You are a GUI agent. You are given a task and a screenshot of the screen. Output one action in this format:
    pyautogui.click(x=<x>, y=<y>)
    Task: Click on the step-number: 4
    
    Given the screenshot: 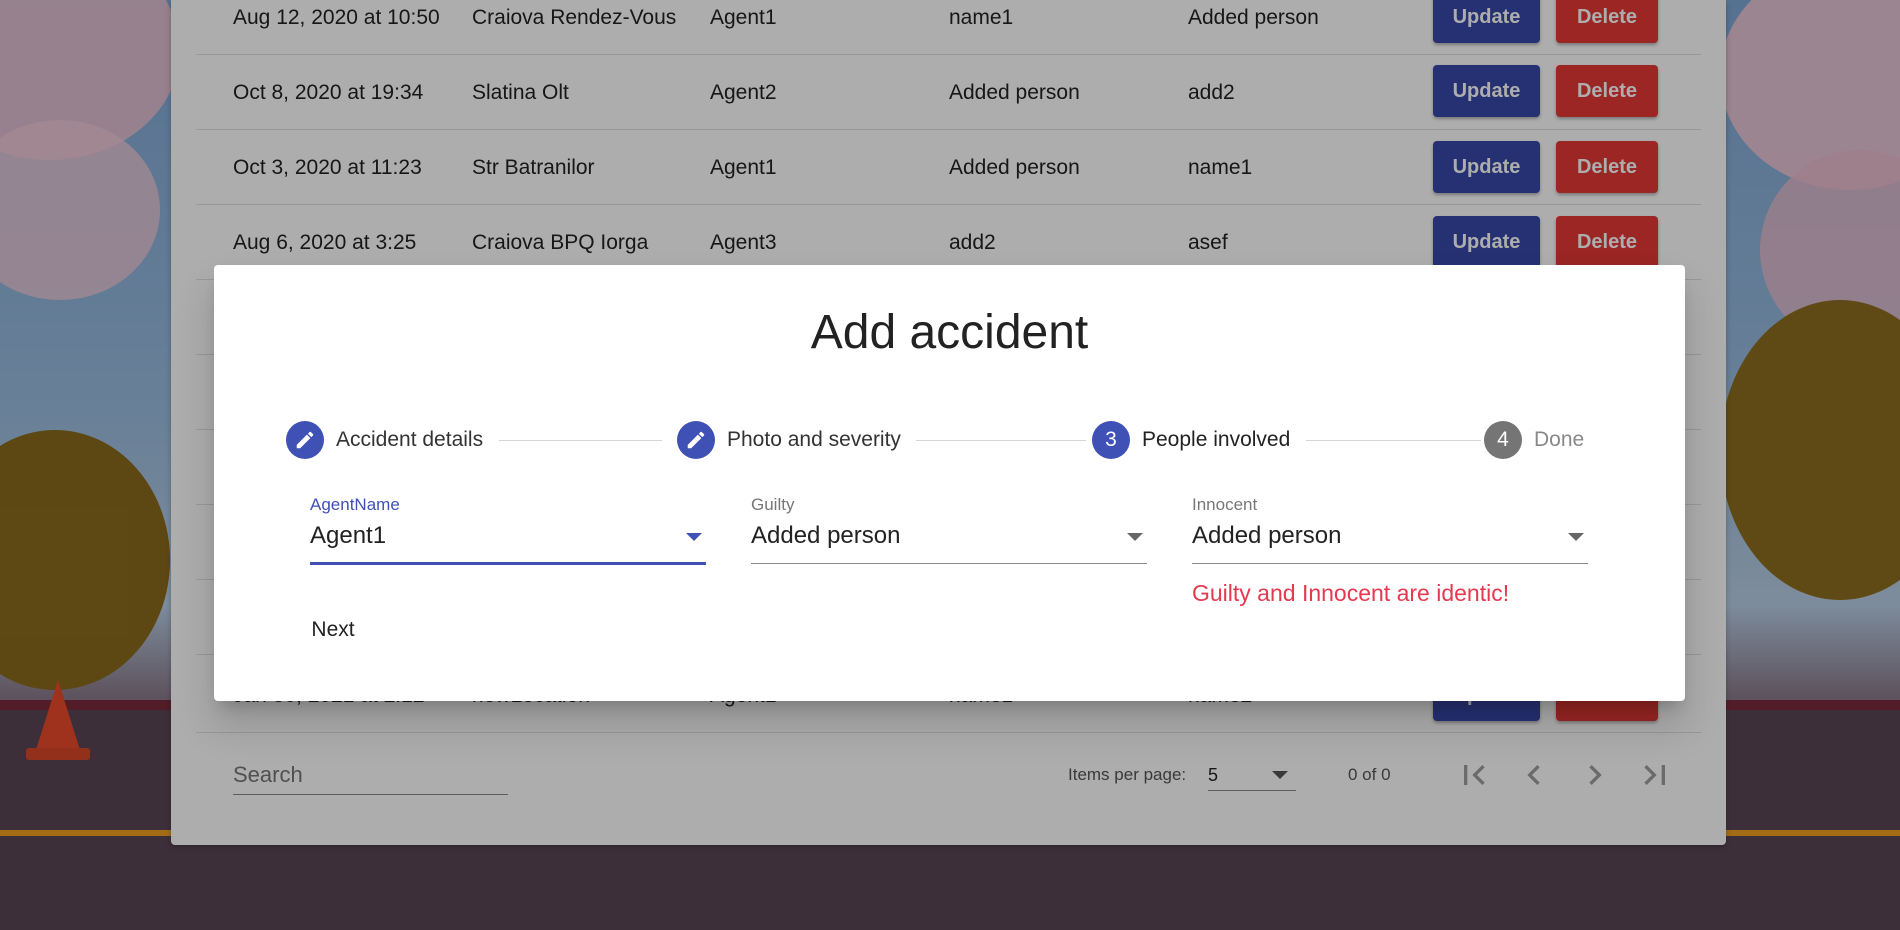 What is the action you would take?
    pyautogui.click(x=1503, y=440)
    